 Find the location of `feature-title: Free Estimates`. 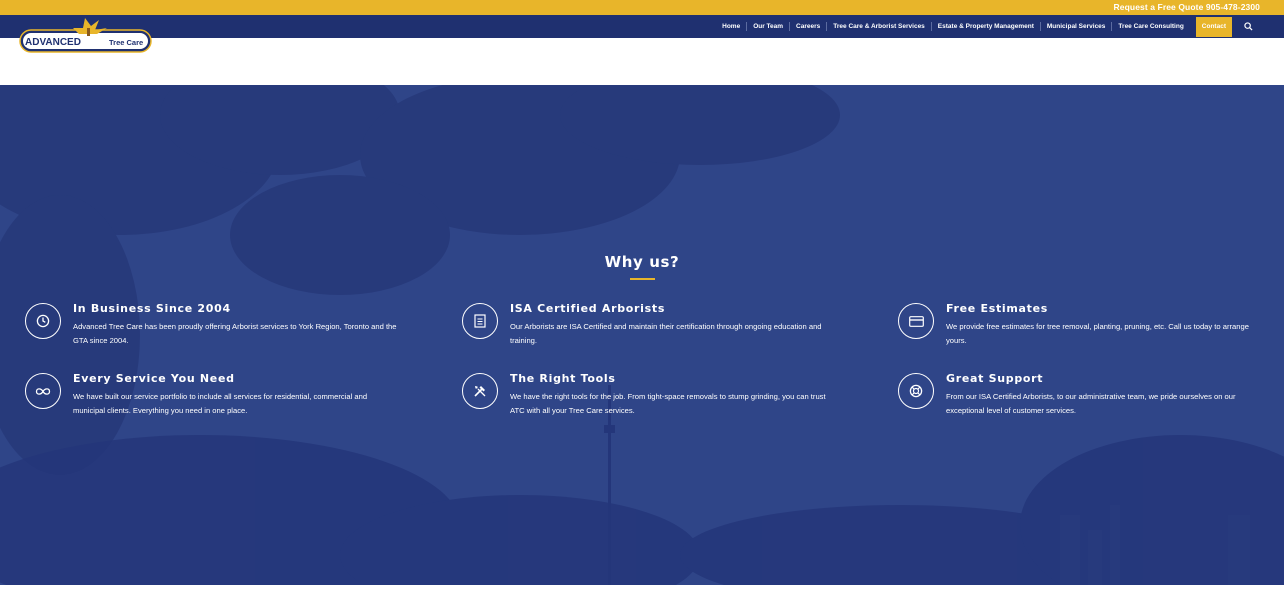

feature-title: Free Estimates is located at coordinates (997, 308).